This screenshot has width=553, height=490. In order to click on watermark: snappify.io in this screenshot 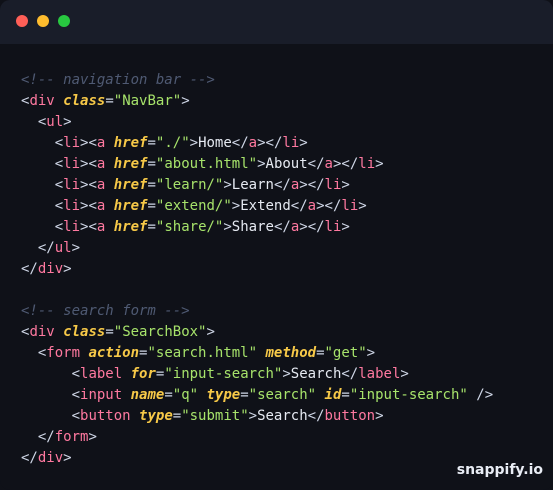, I will do `click(499, 470)`.